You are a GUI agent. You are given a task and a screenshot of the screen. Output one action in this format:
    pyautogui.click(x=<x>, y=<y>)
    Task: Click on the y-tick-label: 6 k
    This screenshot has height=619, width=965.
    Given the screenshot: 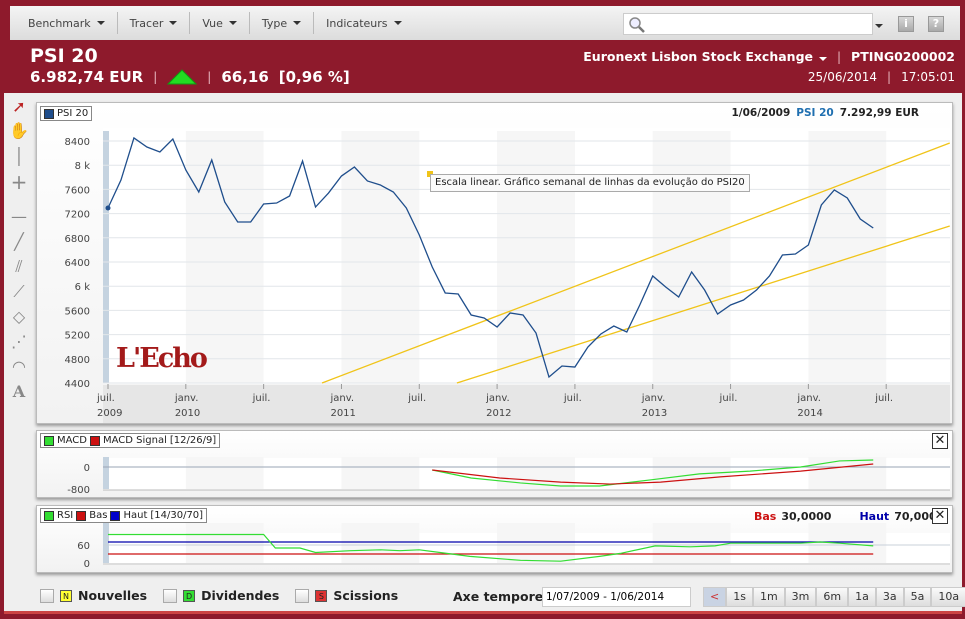 What is the action you would take?
    pyautogui.click(x=83, y=287)
    